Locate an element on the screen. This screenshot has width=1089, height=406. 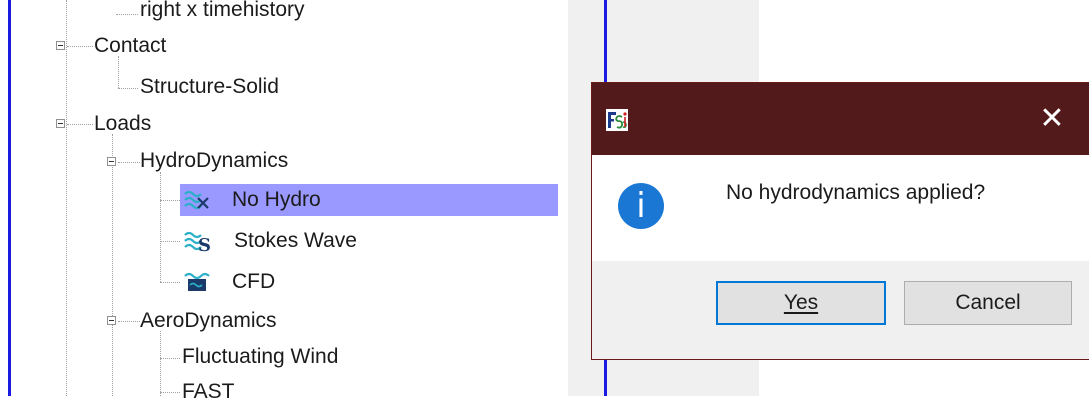
no-hydro-icon is located at coordinates (196, 200).